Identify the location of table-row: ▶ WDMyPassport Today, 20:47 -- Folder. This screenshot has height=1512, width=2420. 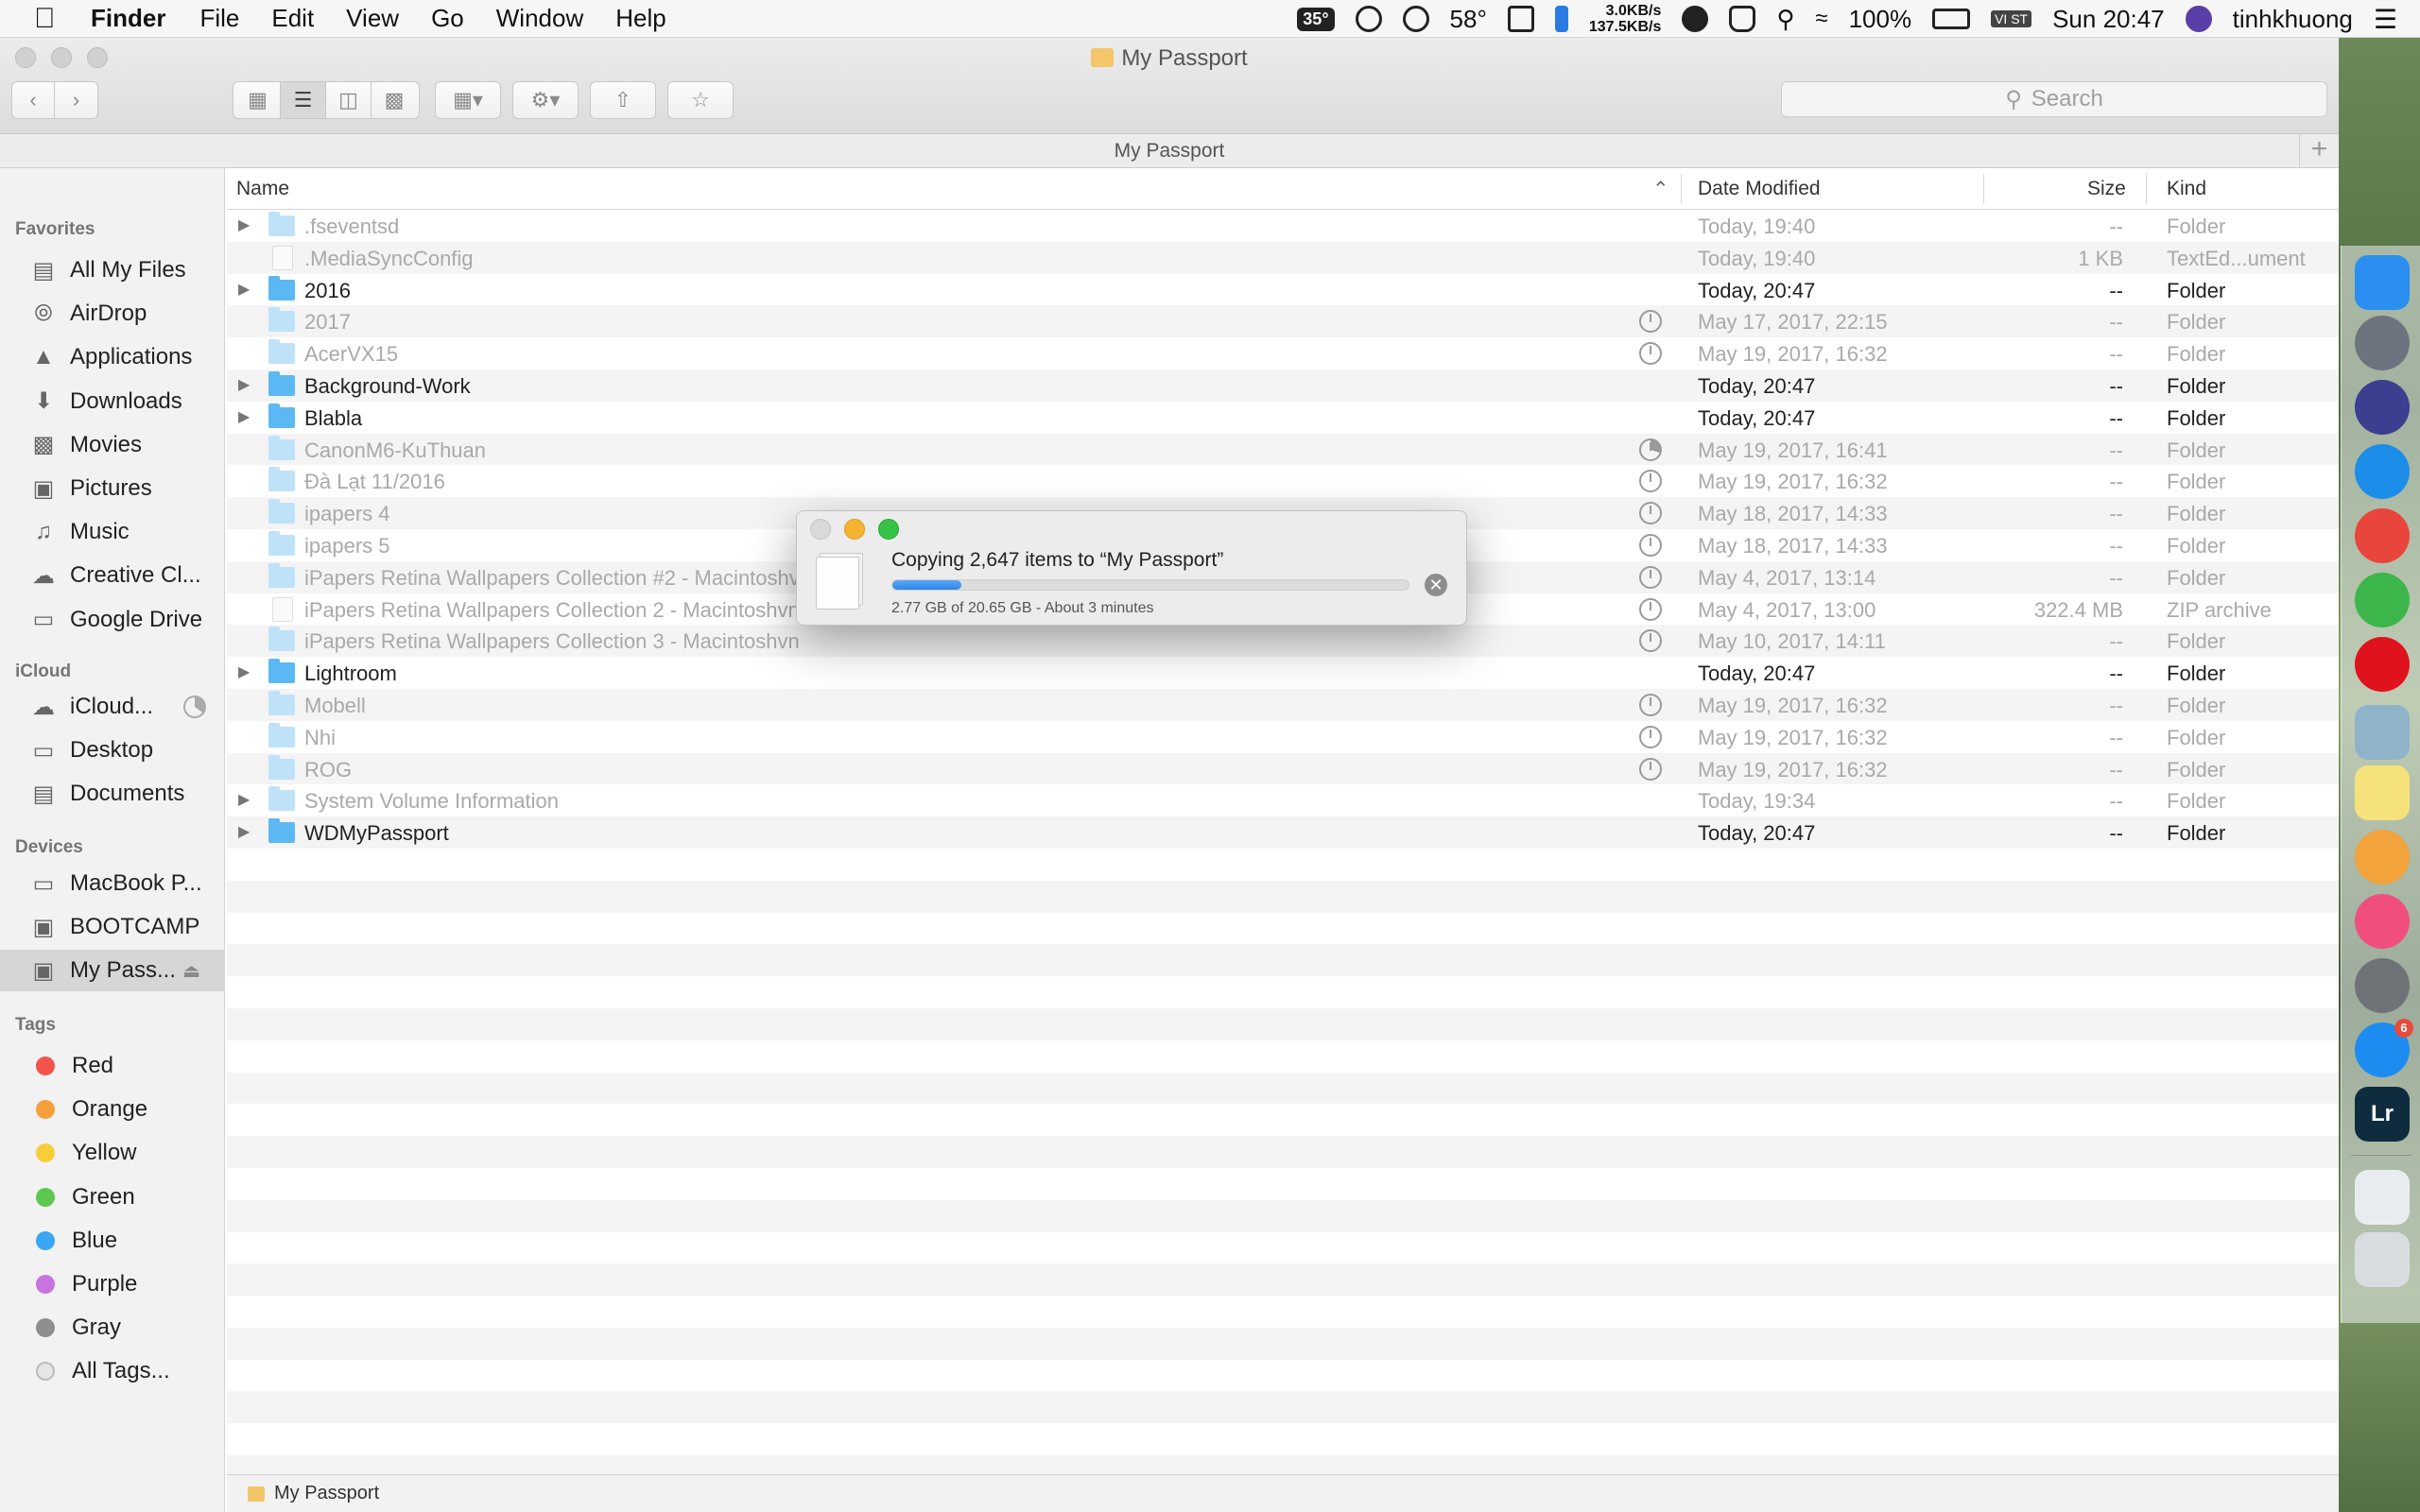
(1283, 832).